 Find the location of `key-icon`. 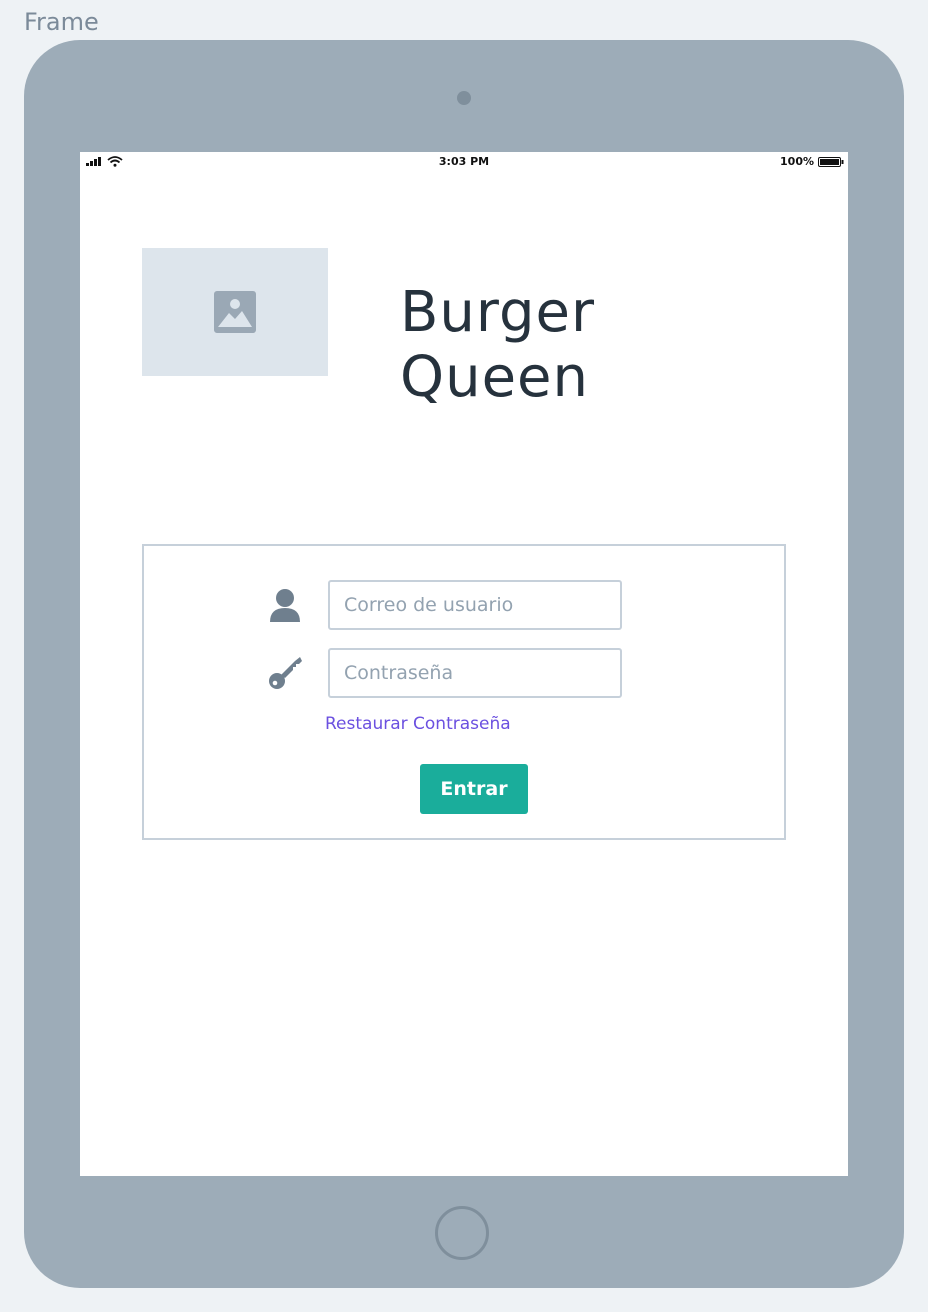

key-icon is located at coordinates (285, 673).